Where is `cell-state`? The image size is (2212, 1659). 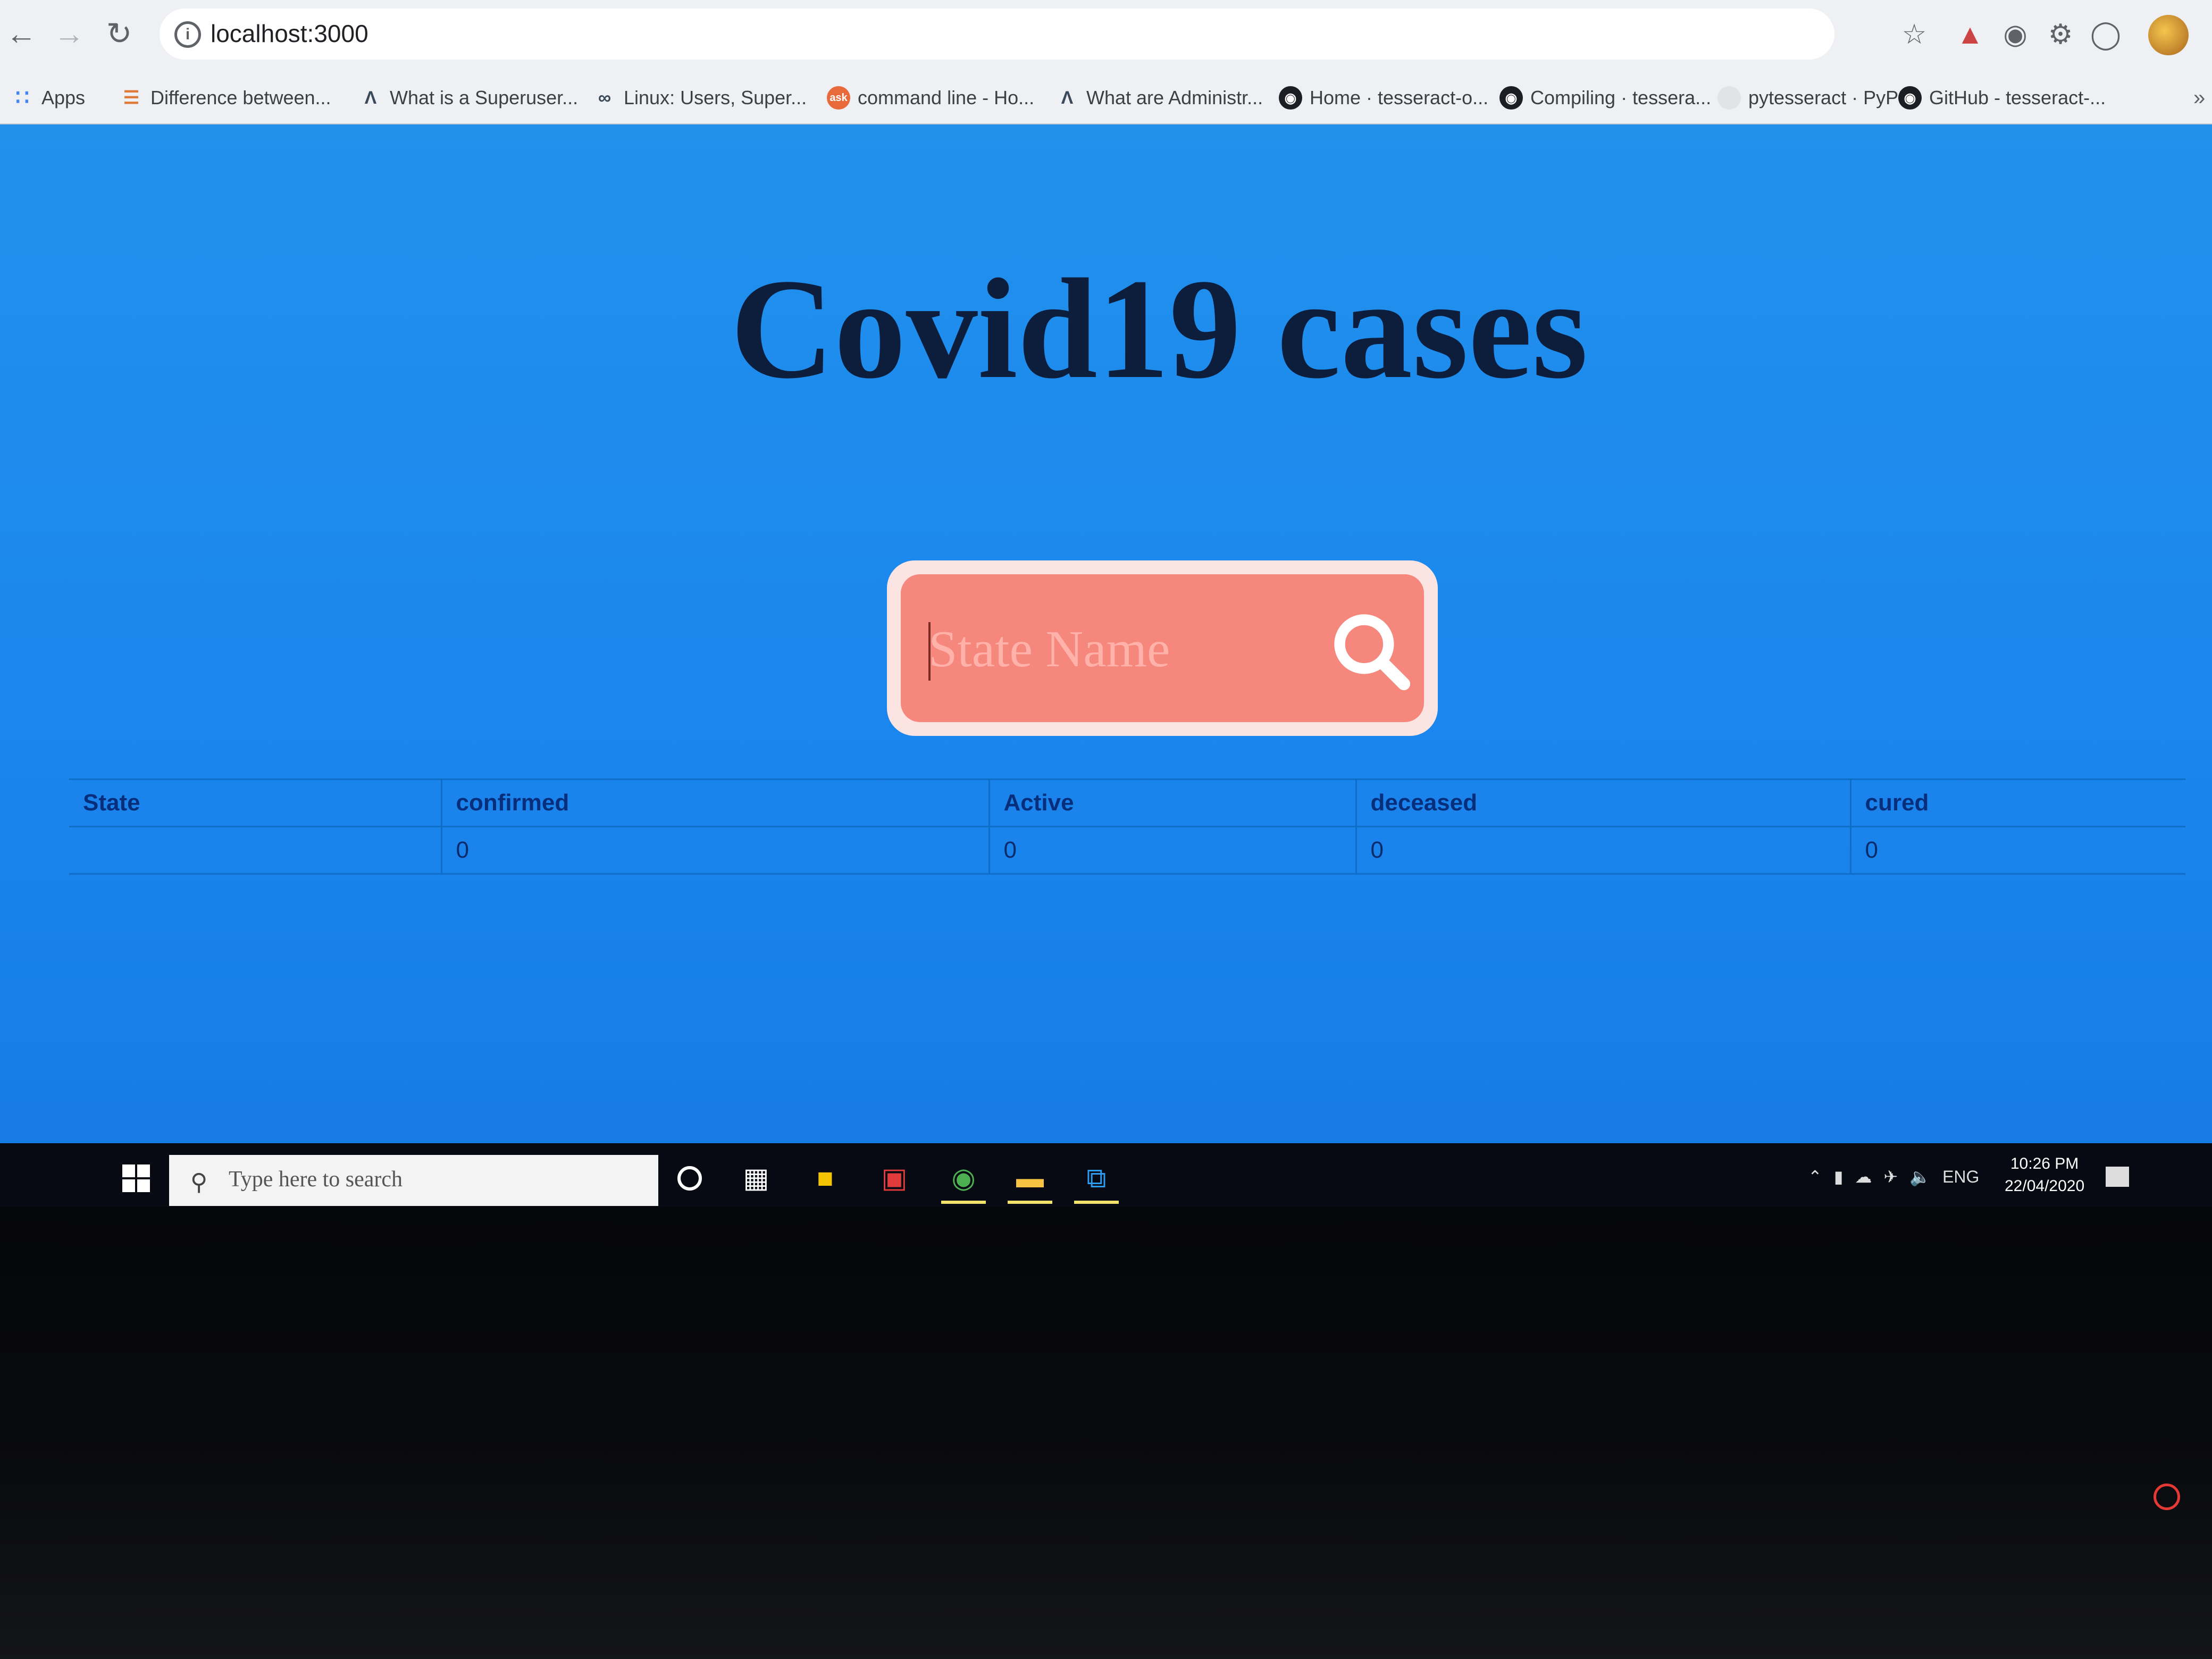
cell-state is located at coordinates (255, 850).